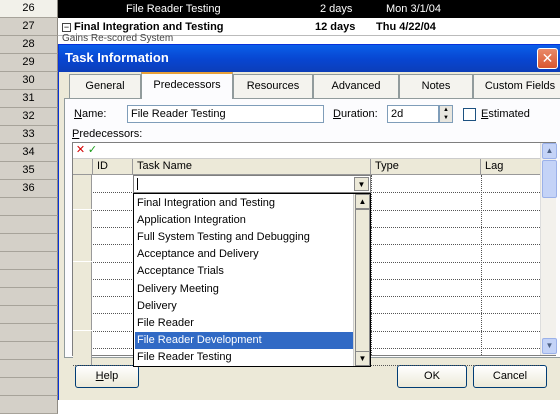  What do you see at coordinates (29, 189) in the screenshot?
I see `row-number: 36` at bounding box center [29, 189].